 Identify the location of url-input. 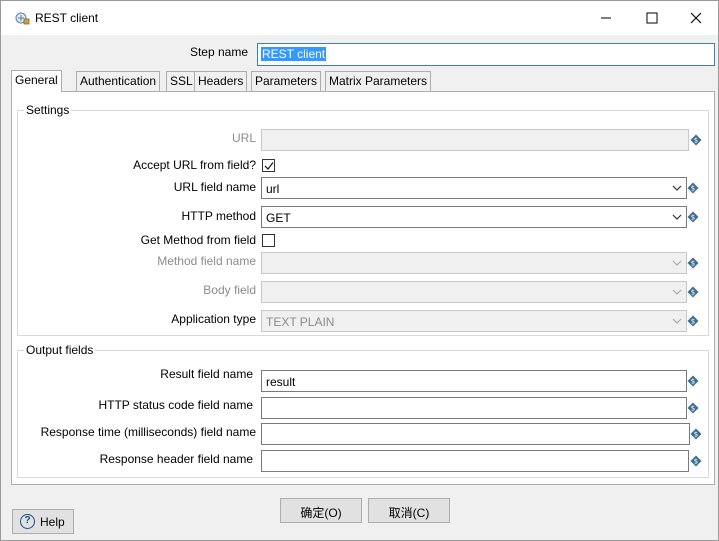
(475, 140).